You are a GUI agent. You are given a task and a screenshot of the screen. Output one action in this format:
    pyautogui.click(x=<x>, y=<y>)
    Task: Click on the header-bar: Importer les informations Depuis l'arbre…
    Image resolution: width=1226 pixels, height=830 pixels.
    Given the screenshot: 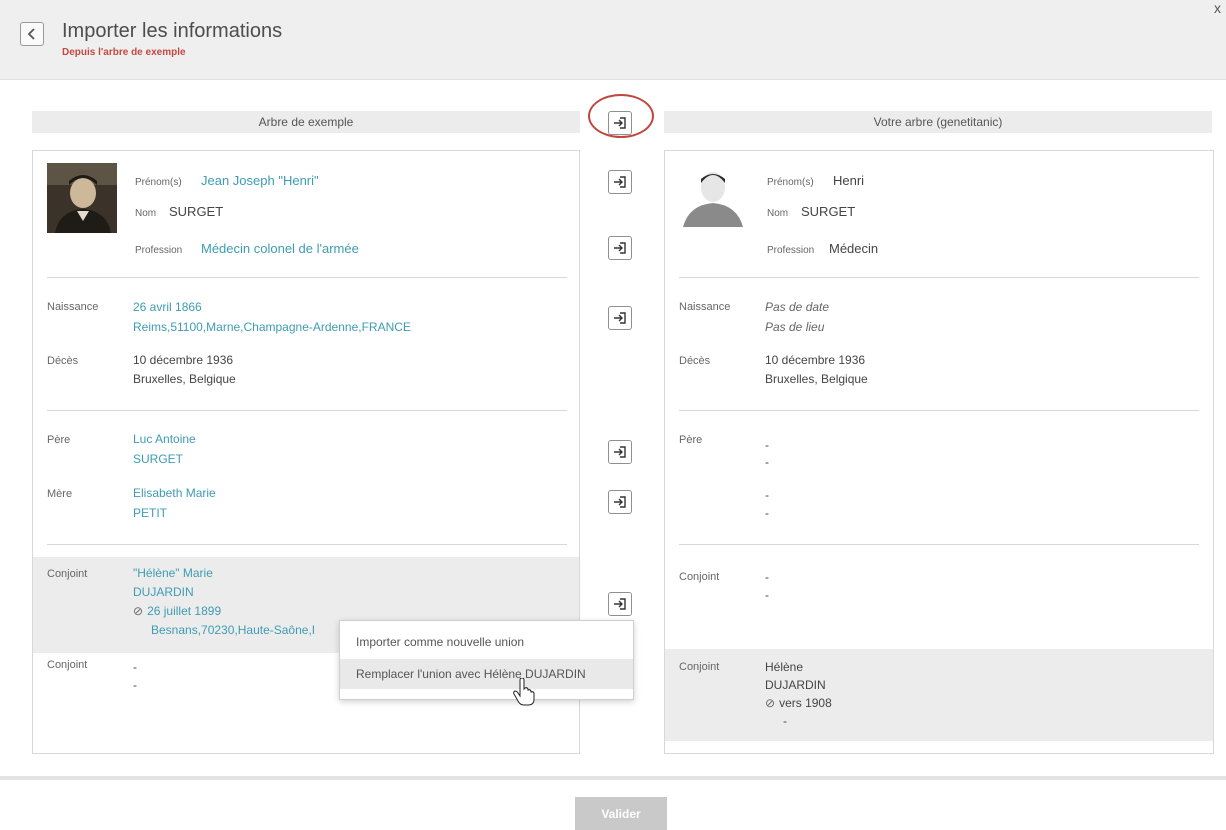 What is the action you would take?
    pyautogui.click(x=613, y=40)
    